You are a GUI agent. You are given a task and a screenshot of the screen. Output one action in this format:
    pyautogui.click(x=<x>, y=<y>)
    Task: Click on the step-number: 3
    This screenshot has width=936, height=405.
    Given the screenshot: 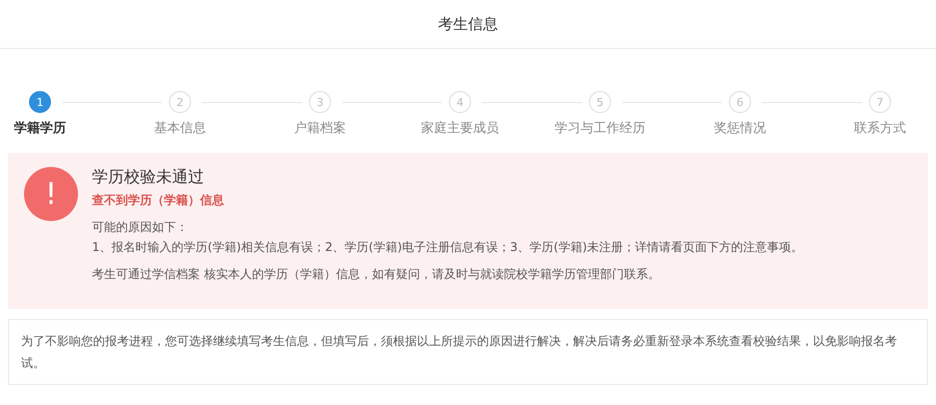 What is the action you would take?
    pyautogui.click(x=320, y=102)
    